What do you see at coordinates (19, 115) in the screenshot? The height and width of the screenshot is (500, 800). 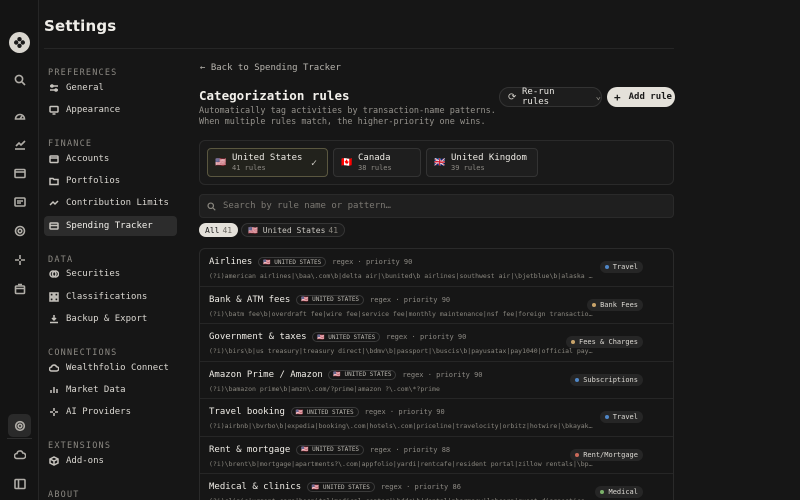 I see `dashboard-gauge-icon` at bounding box center [19, 115].